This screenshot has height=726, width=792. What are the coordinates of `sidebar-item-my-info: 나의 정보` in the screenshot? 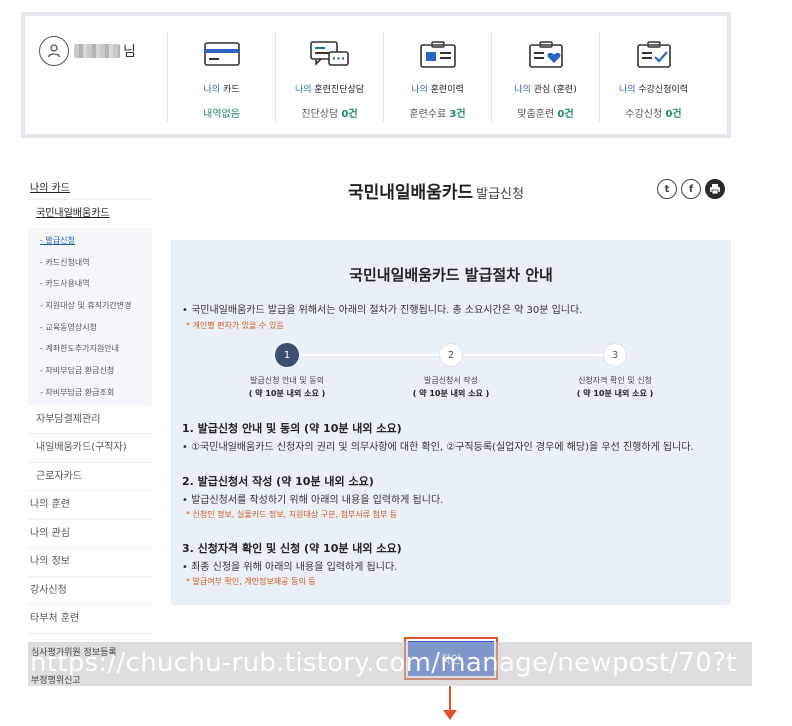 It's located at (90, 562).